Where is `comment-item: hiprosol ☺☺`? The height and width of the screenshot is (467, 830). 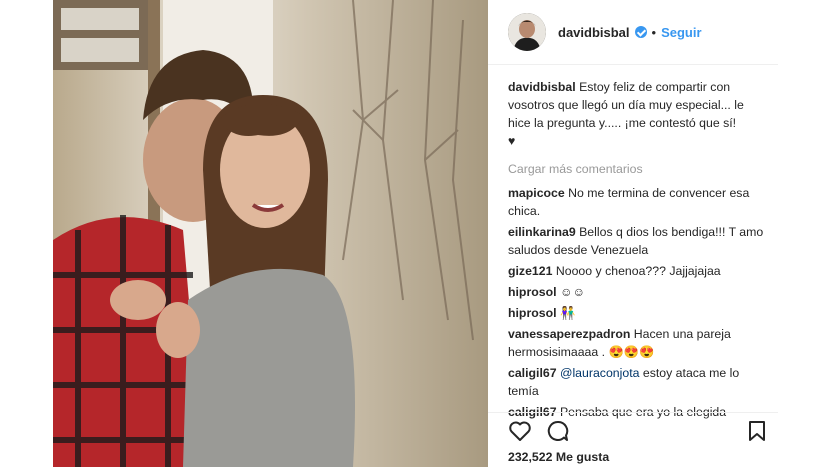 comment-item: hiprosol ☺☺ is located at coordinates (638, 292).